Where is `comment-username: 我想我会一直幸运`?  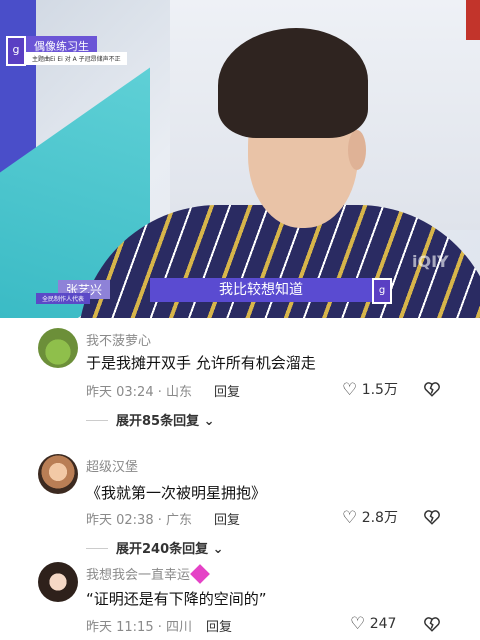
comment-username: 我想我会一直幸运 is located at coordinates (148, 574).